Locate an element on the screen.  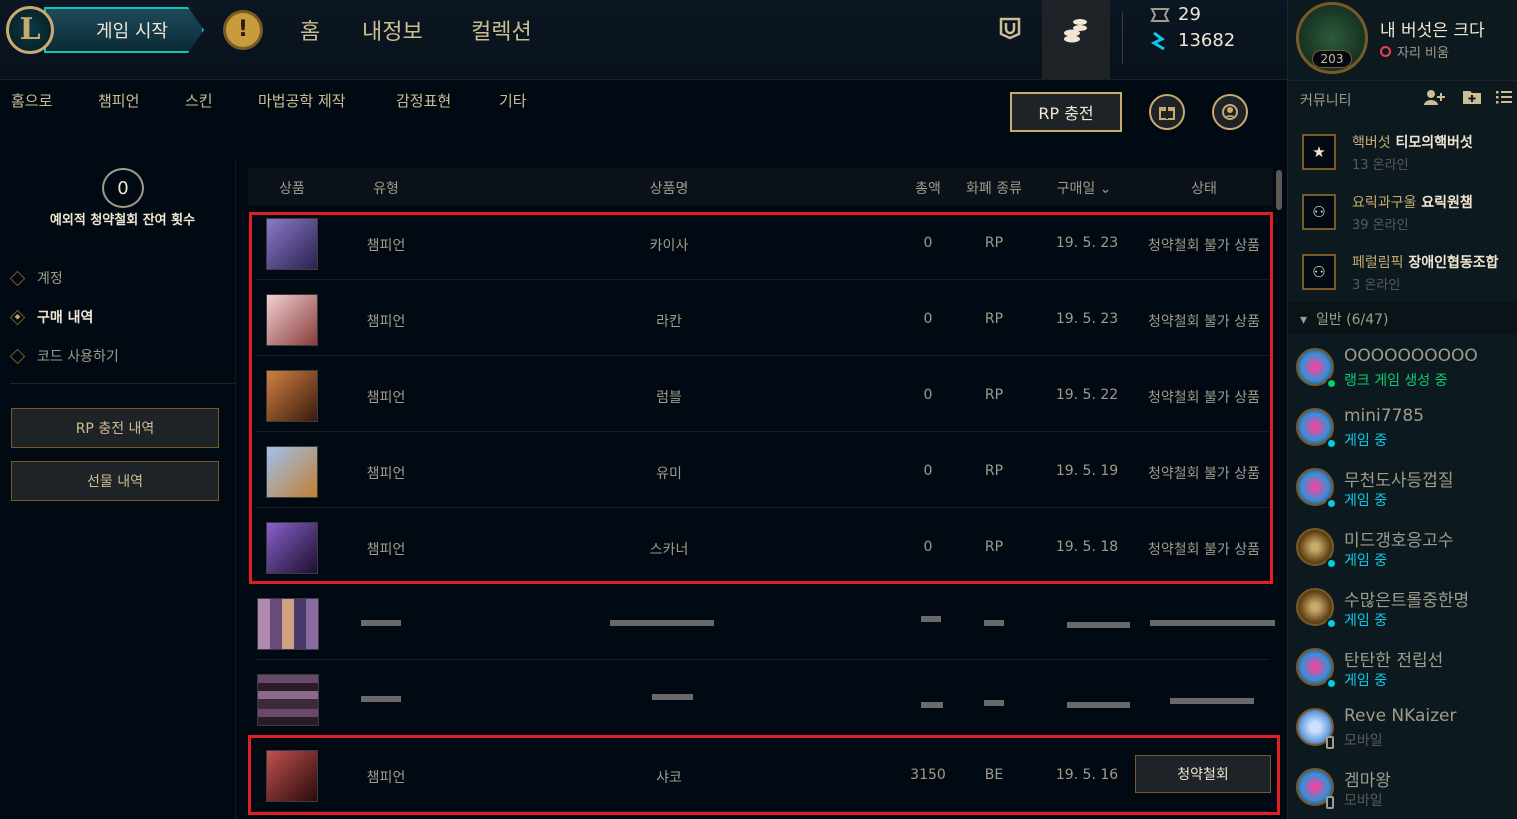
header-type: 유형 is located at coordinates (386, 189).